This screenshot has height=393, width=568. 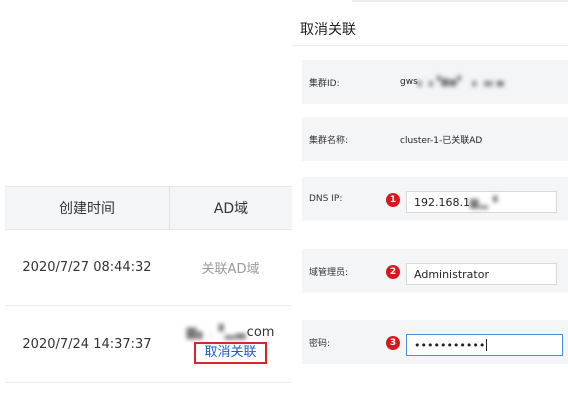 What do you see at coordinates (460, 1) in the screenshot?
I see `drawer-top-border` at bounding box center [460, 1].